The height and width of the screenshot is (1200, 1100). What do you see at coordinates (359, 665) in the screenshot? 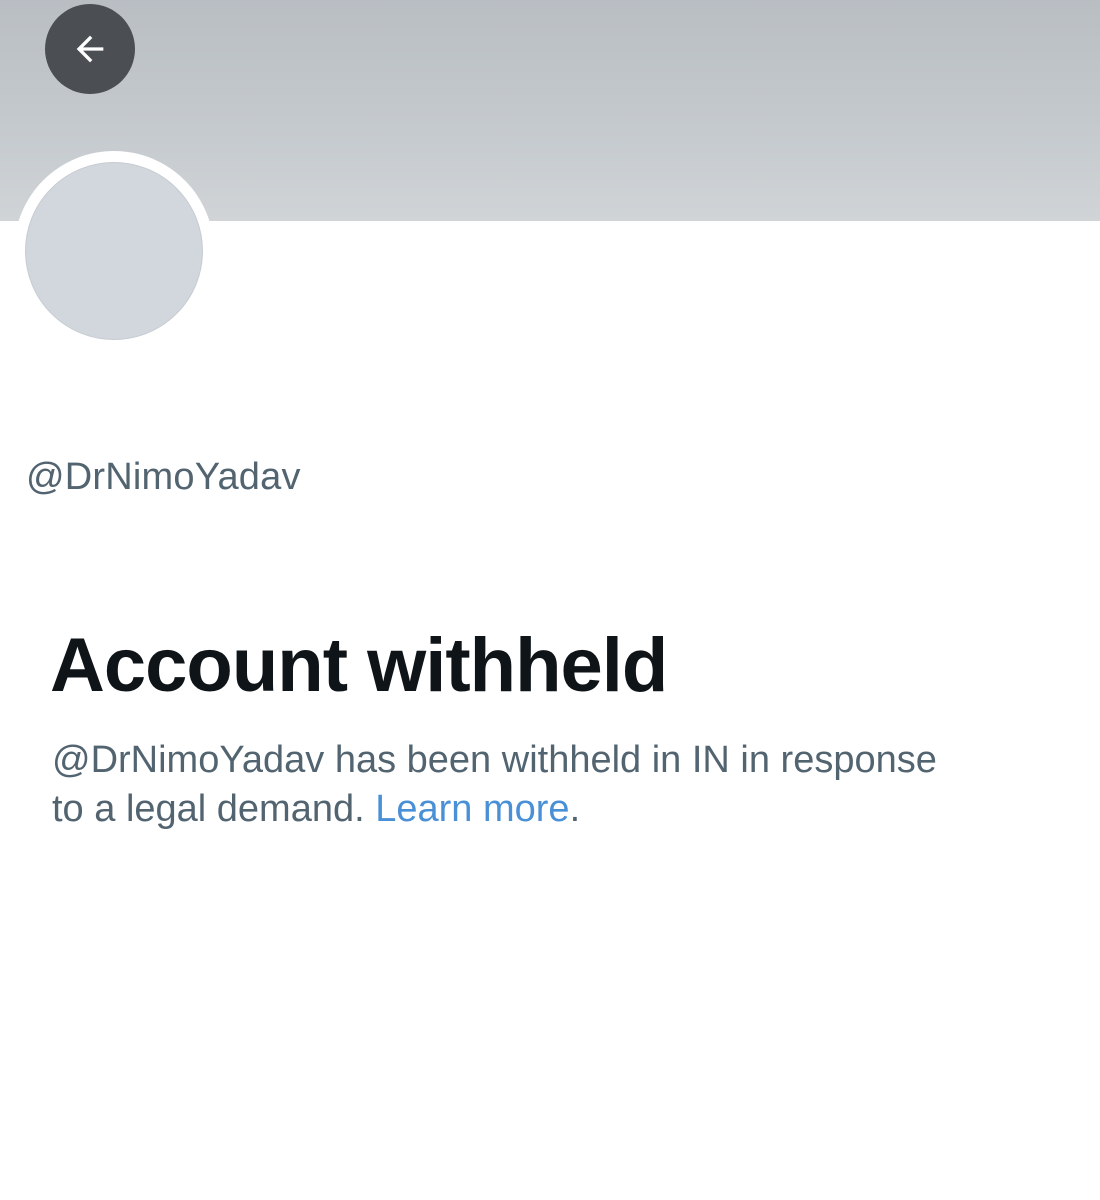
I see `withheld-title: Account withheld` at bounding box center [359, 665].